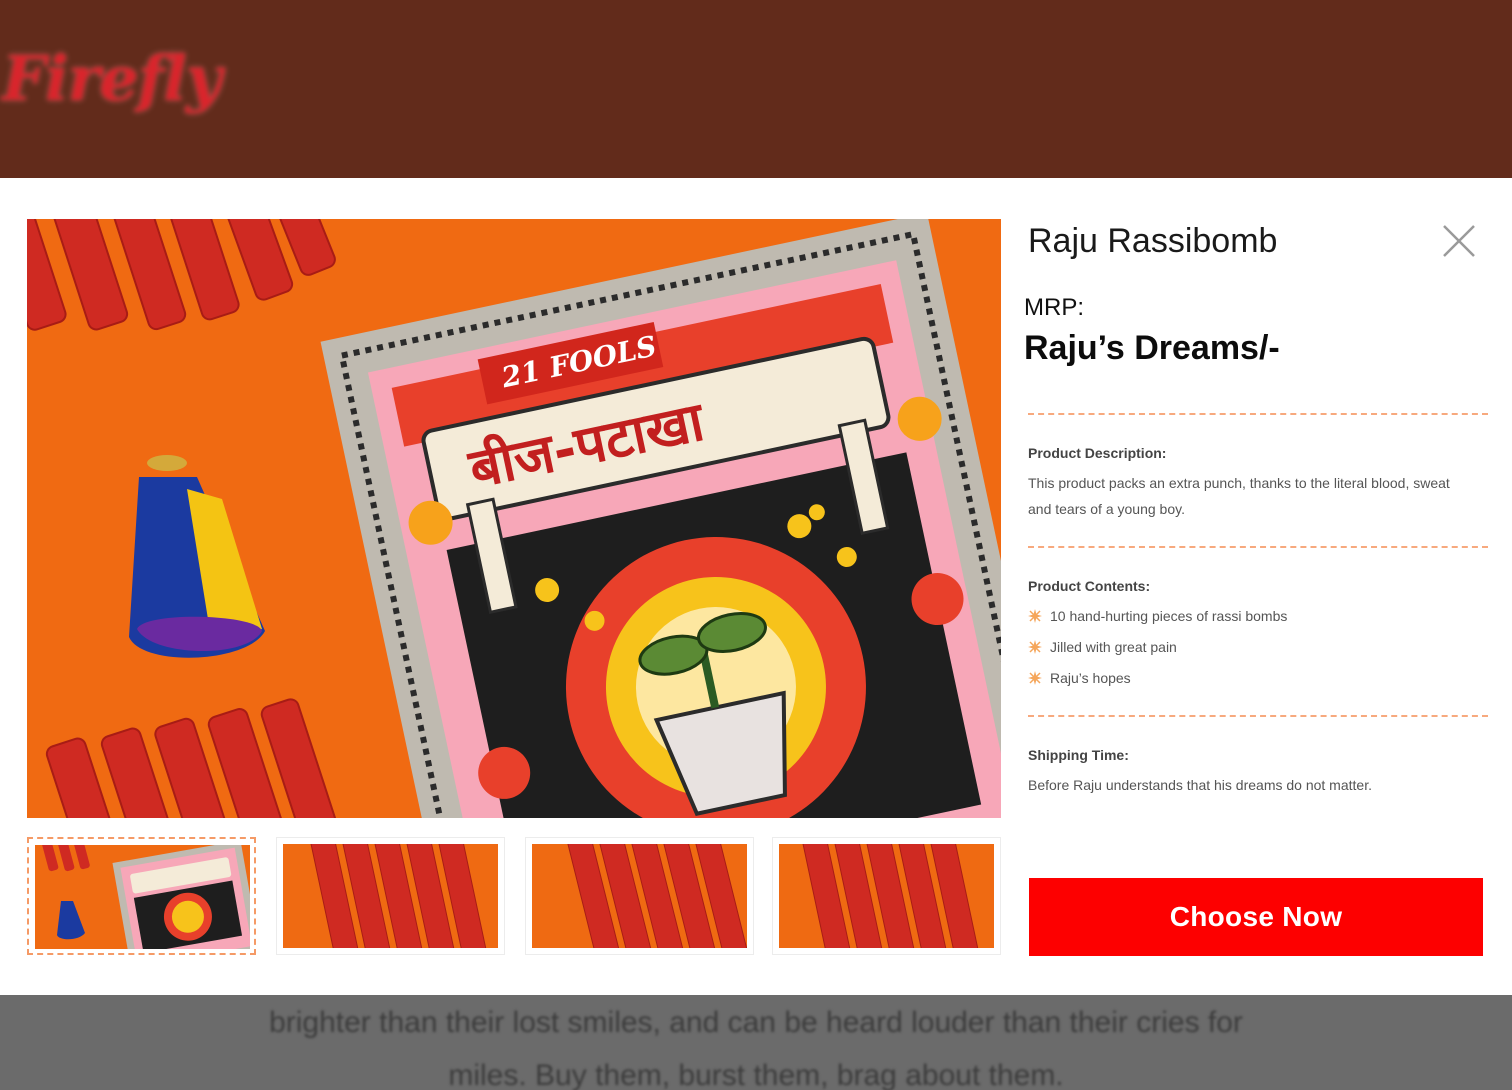 The width and height of the screenshot is (1512, 1090). Describe the element at coordinates (1078, 755) in the screenshot. I see `shipping-heading: Shipping Time:` at that location.